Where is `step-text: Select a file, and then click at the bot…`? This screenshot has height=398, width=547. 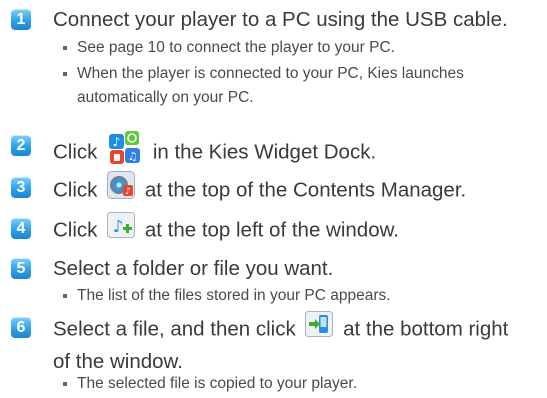 step-text: Select a file, and then click at the bot… is located at coordinates (280, 343).